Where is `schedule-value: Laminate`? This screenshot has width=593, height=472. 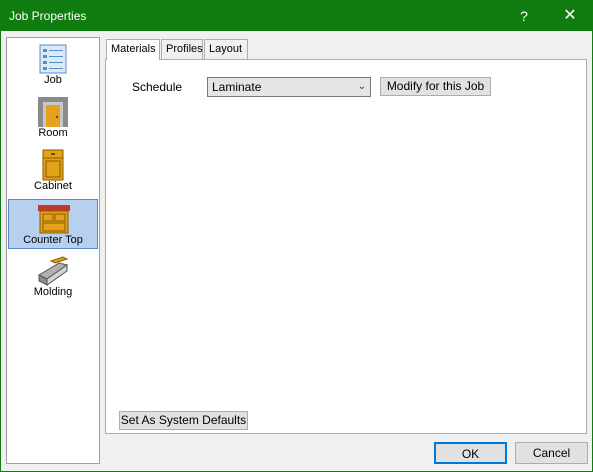 schedule-value: Laminate is located at coordinates (237, 87).